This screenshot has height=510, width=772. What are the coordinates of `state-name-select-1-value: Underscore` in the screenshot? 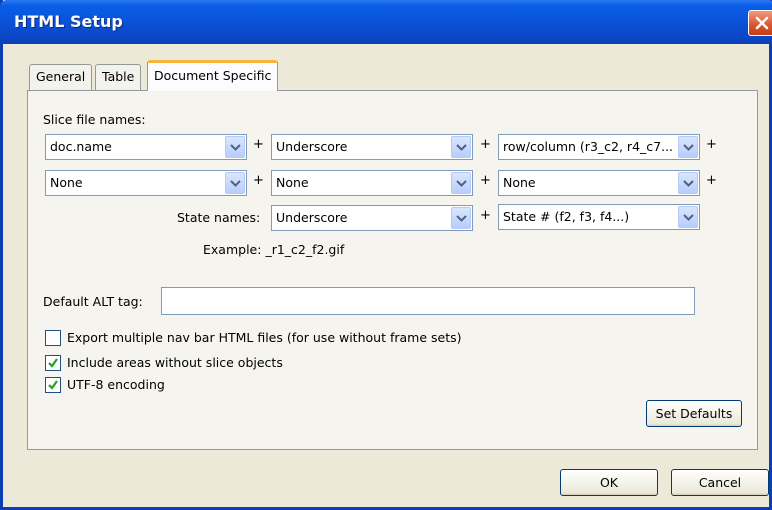 It's located at (312, 217).